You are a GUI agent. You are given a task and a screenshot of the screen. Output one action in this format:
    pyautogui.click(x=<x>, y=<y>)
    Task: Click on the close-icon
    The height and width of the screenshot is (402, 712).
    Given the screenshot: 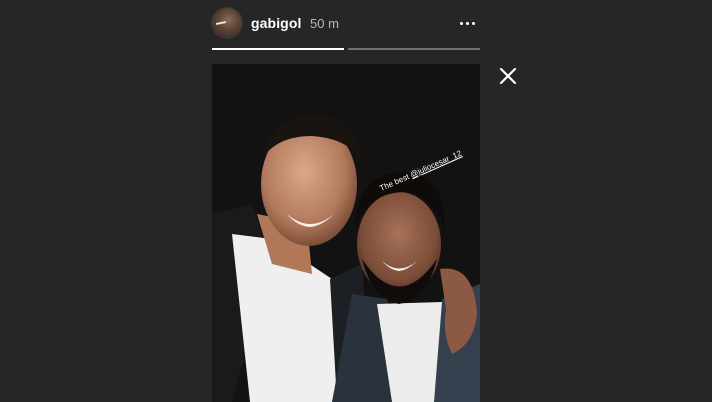 What is the action you would take?
    pyautogui.click(x=508, y=76)
    